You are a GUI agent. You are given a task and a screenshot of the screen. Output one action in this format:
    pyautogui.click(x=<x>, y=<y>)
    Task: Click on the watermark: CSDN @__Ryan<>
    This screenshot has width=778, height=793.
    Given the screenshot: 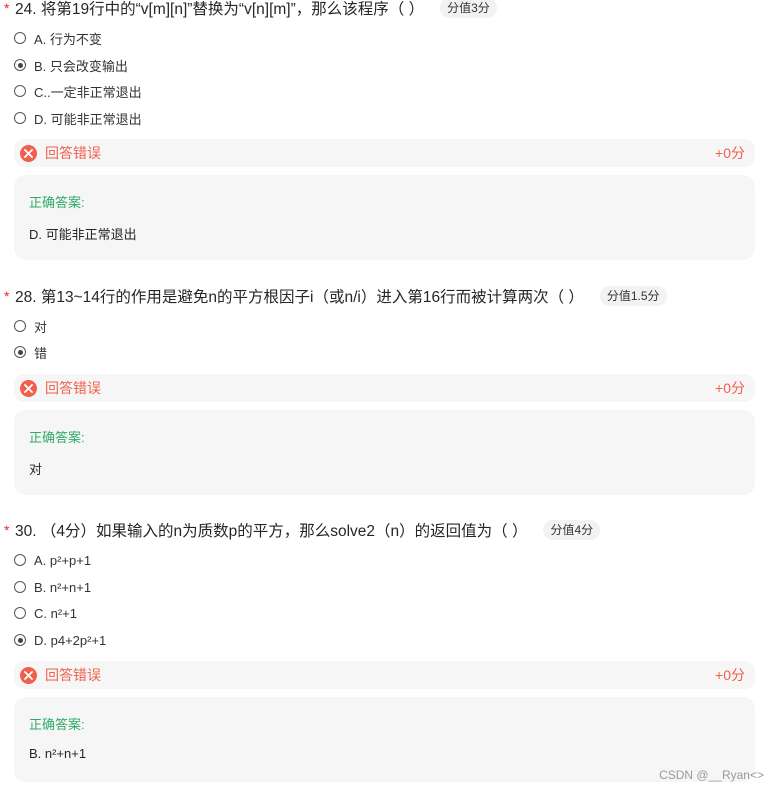 What is the action you would take?
    pyautogui.click(x=711, y=775)
    